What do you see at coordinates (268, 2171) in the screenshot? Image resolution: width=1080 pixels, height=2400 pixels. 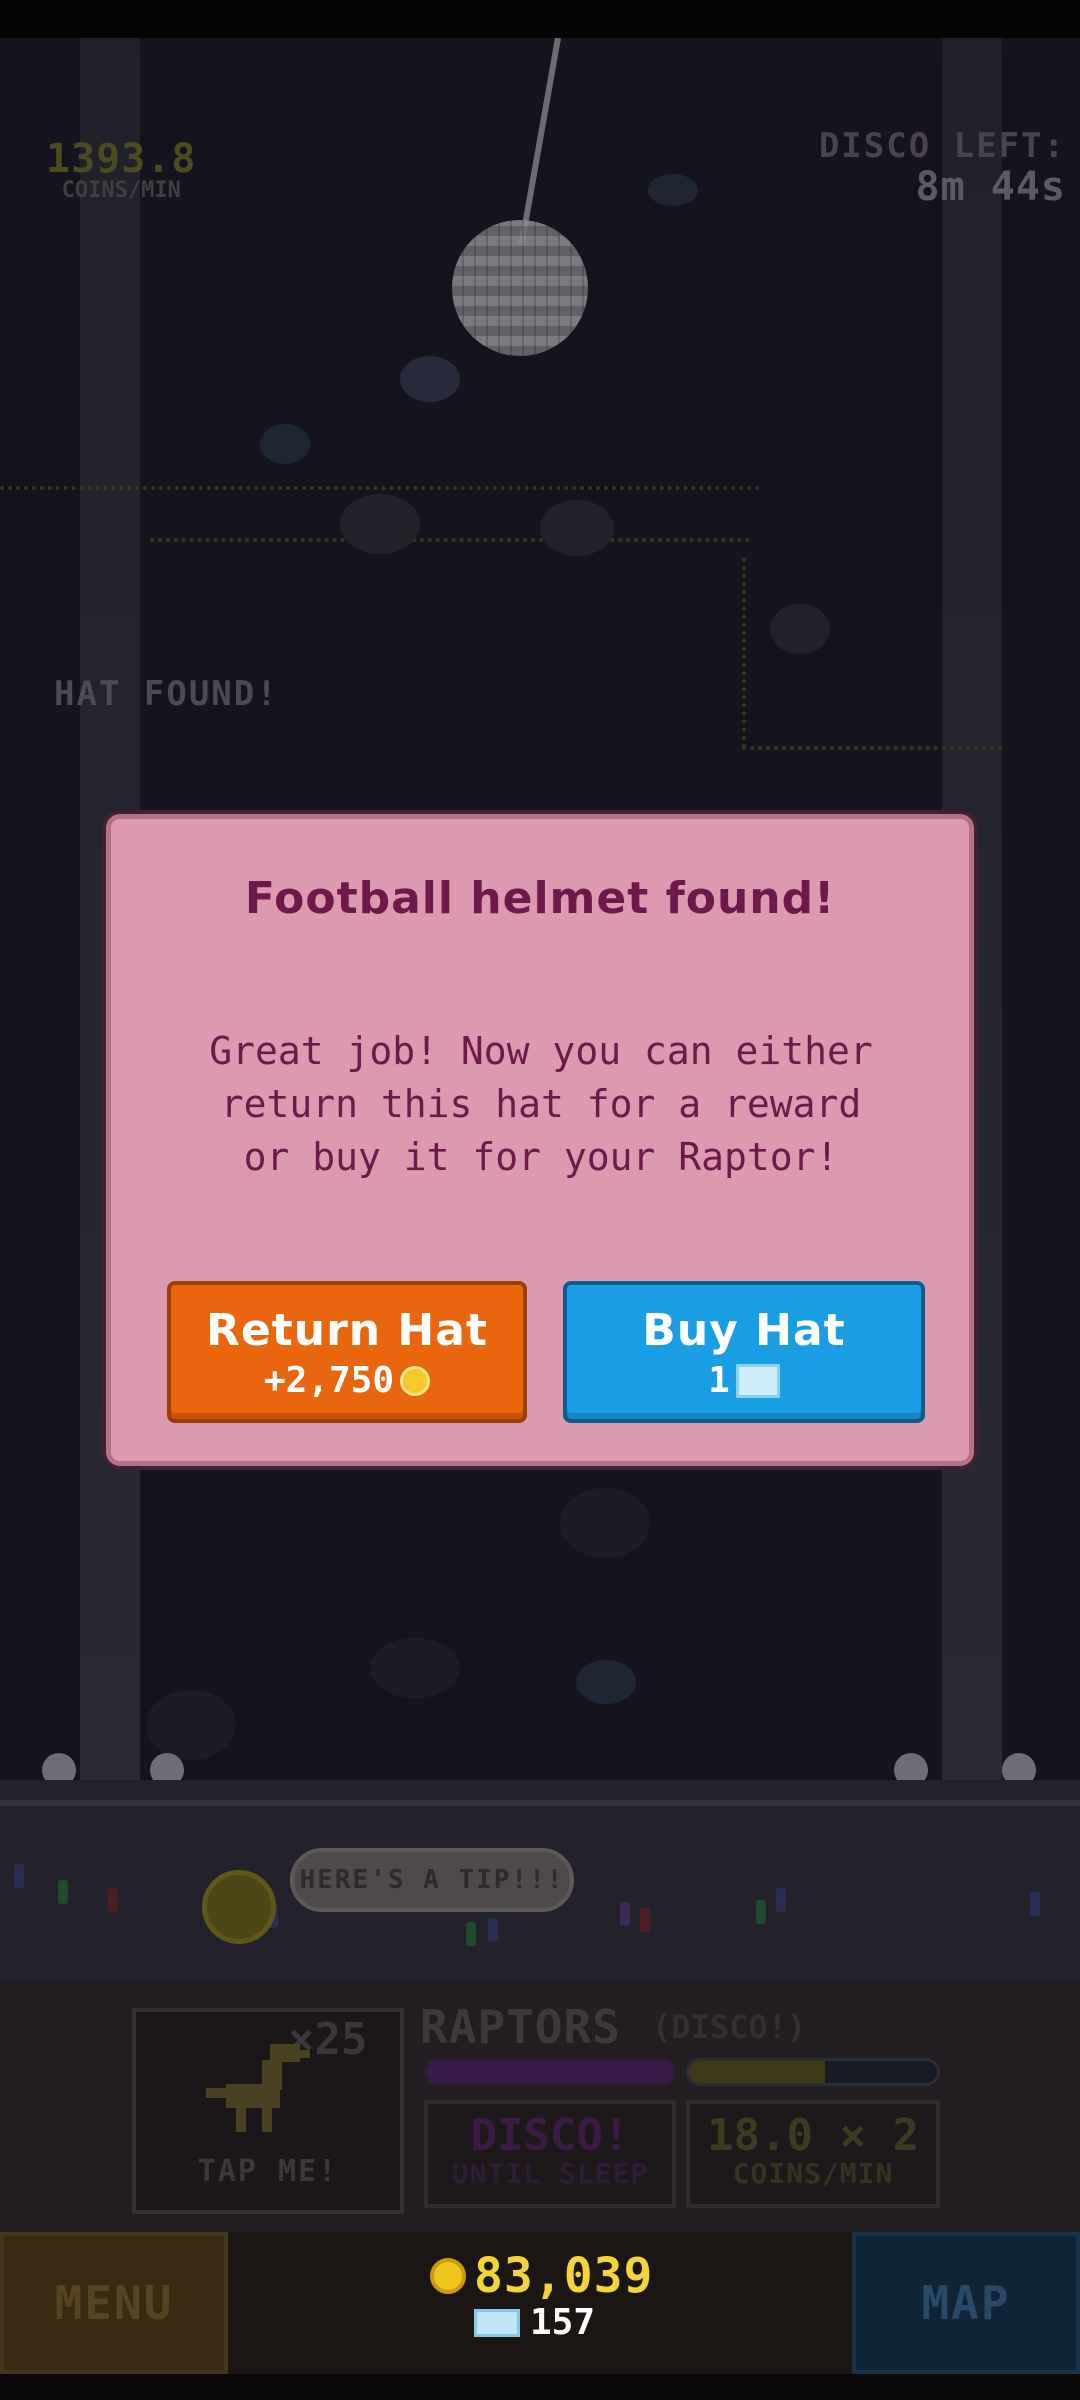 I see `tap-me-label: TAP ME!` at bounding box center [268, 2171].